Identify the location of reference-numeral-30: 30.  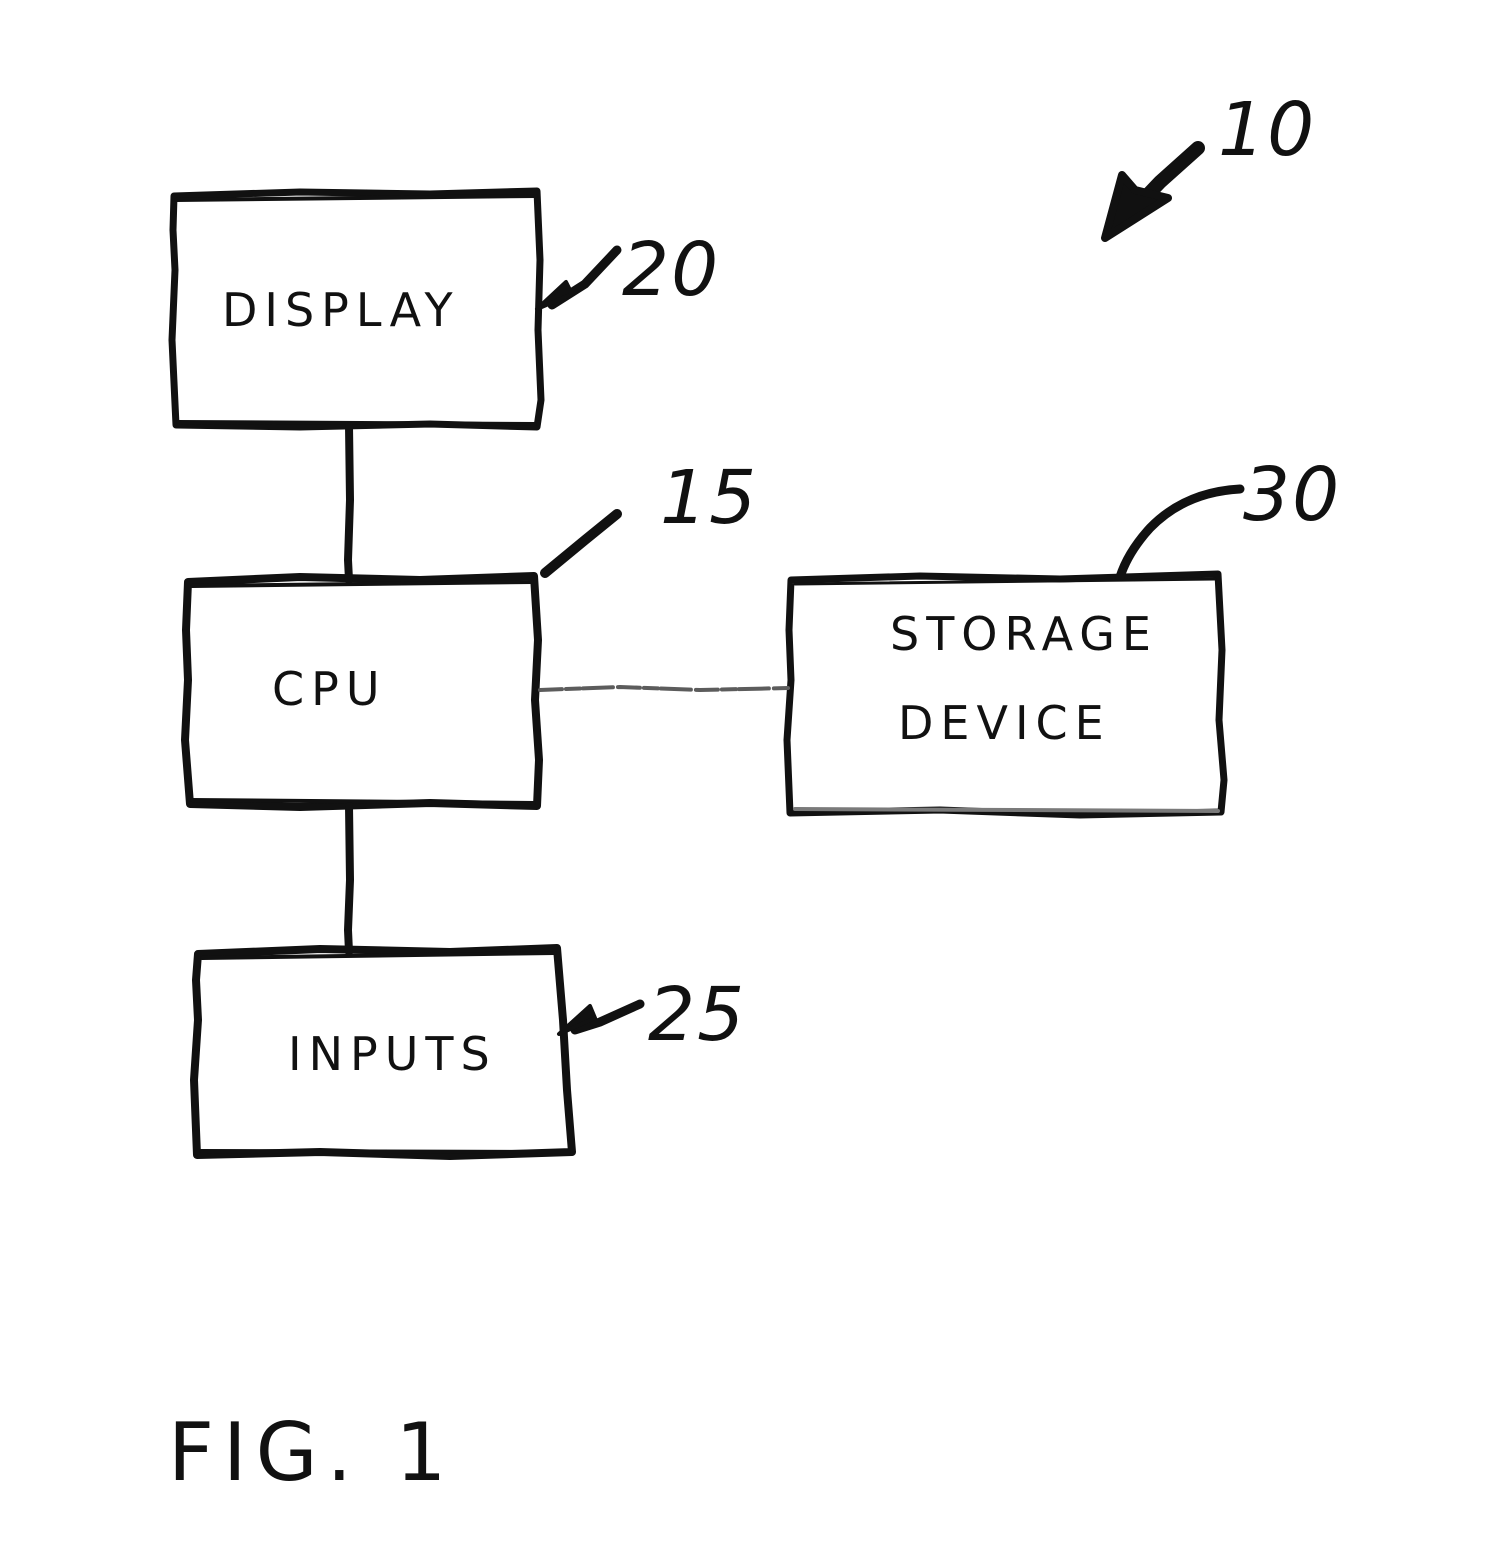
(1292, 495).